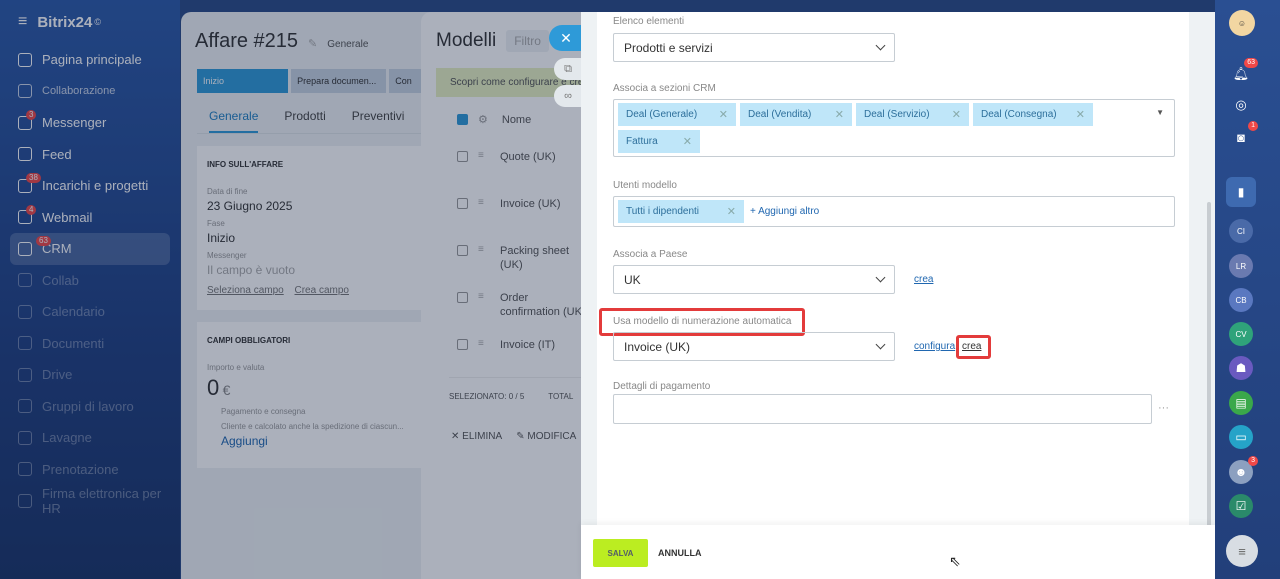  I want to click on country-create-link: crea, so click(923, 279).